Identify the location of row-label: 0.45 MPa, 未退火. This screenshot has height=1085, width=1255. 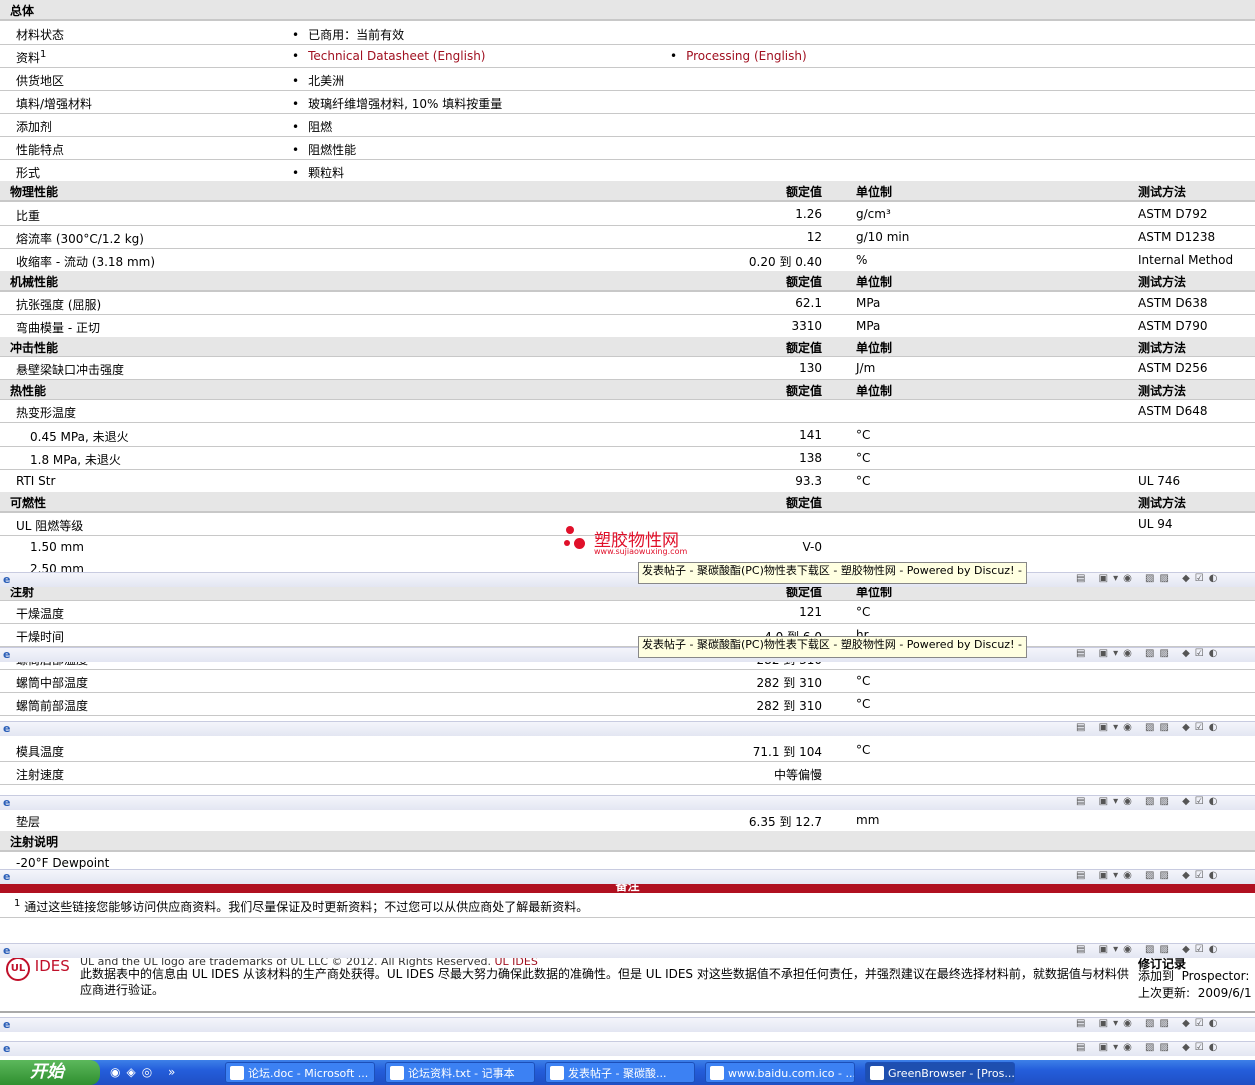
(79, 437).